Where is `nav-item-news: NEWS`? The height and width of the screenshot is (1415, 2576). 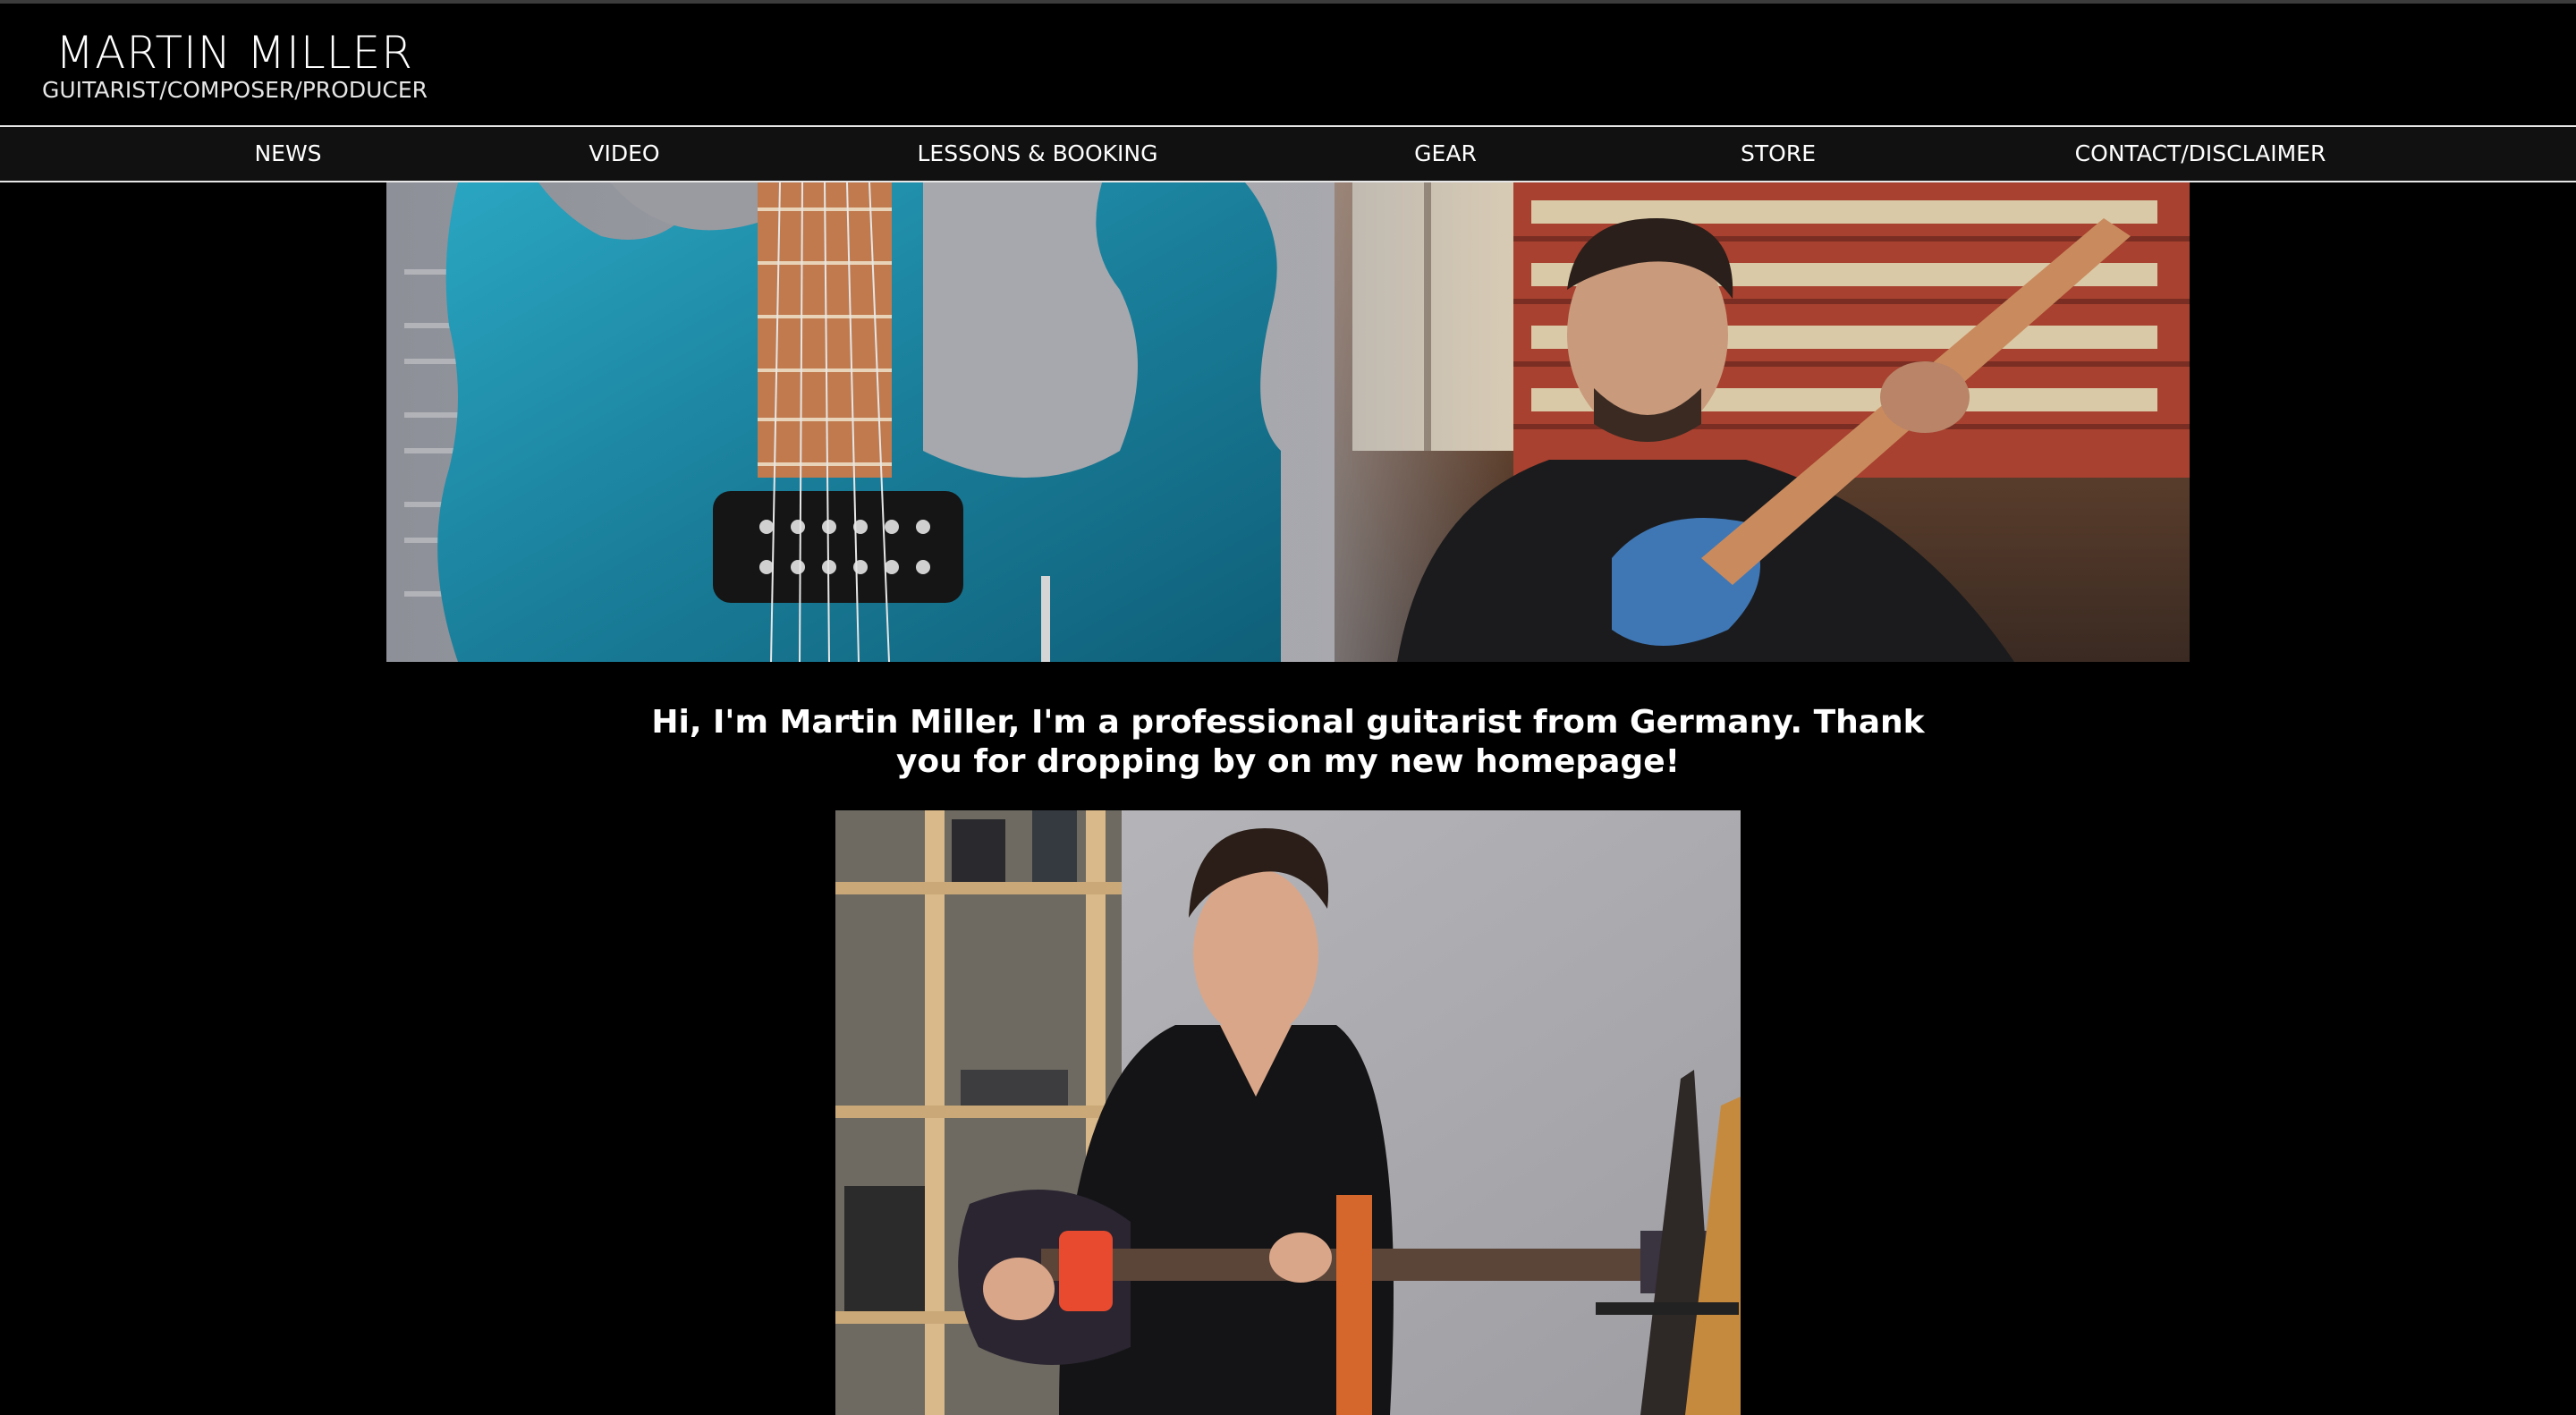 nav-item-news: NEWS is located at coordinates (287, 154).